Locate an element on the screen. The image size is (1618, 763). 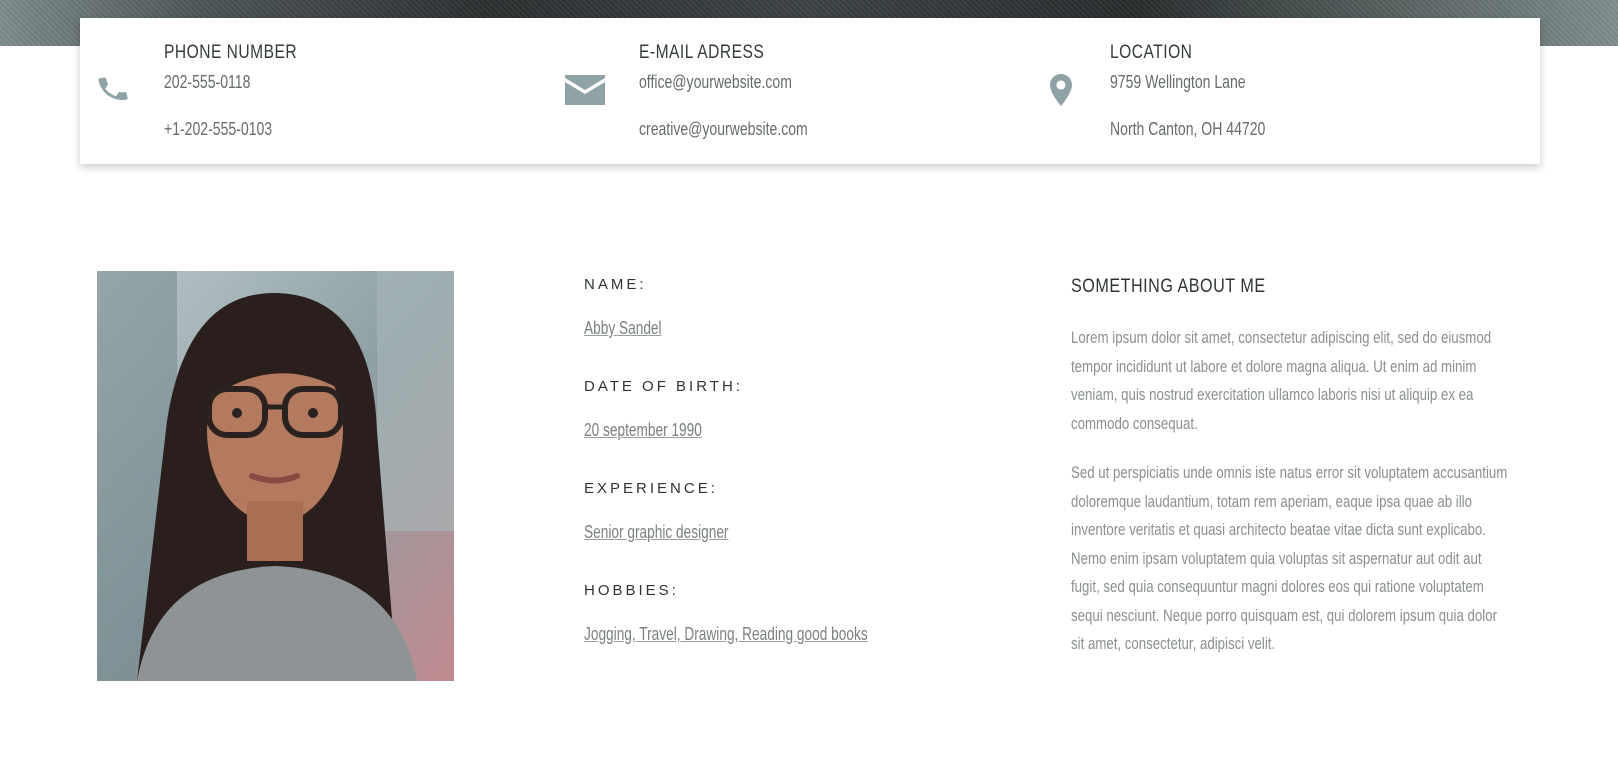
about-title: SOMETHING ABOUT ME is located at coordinates (1168, 286).